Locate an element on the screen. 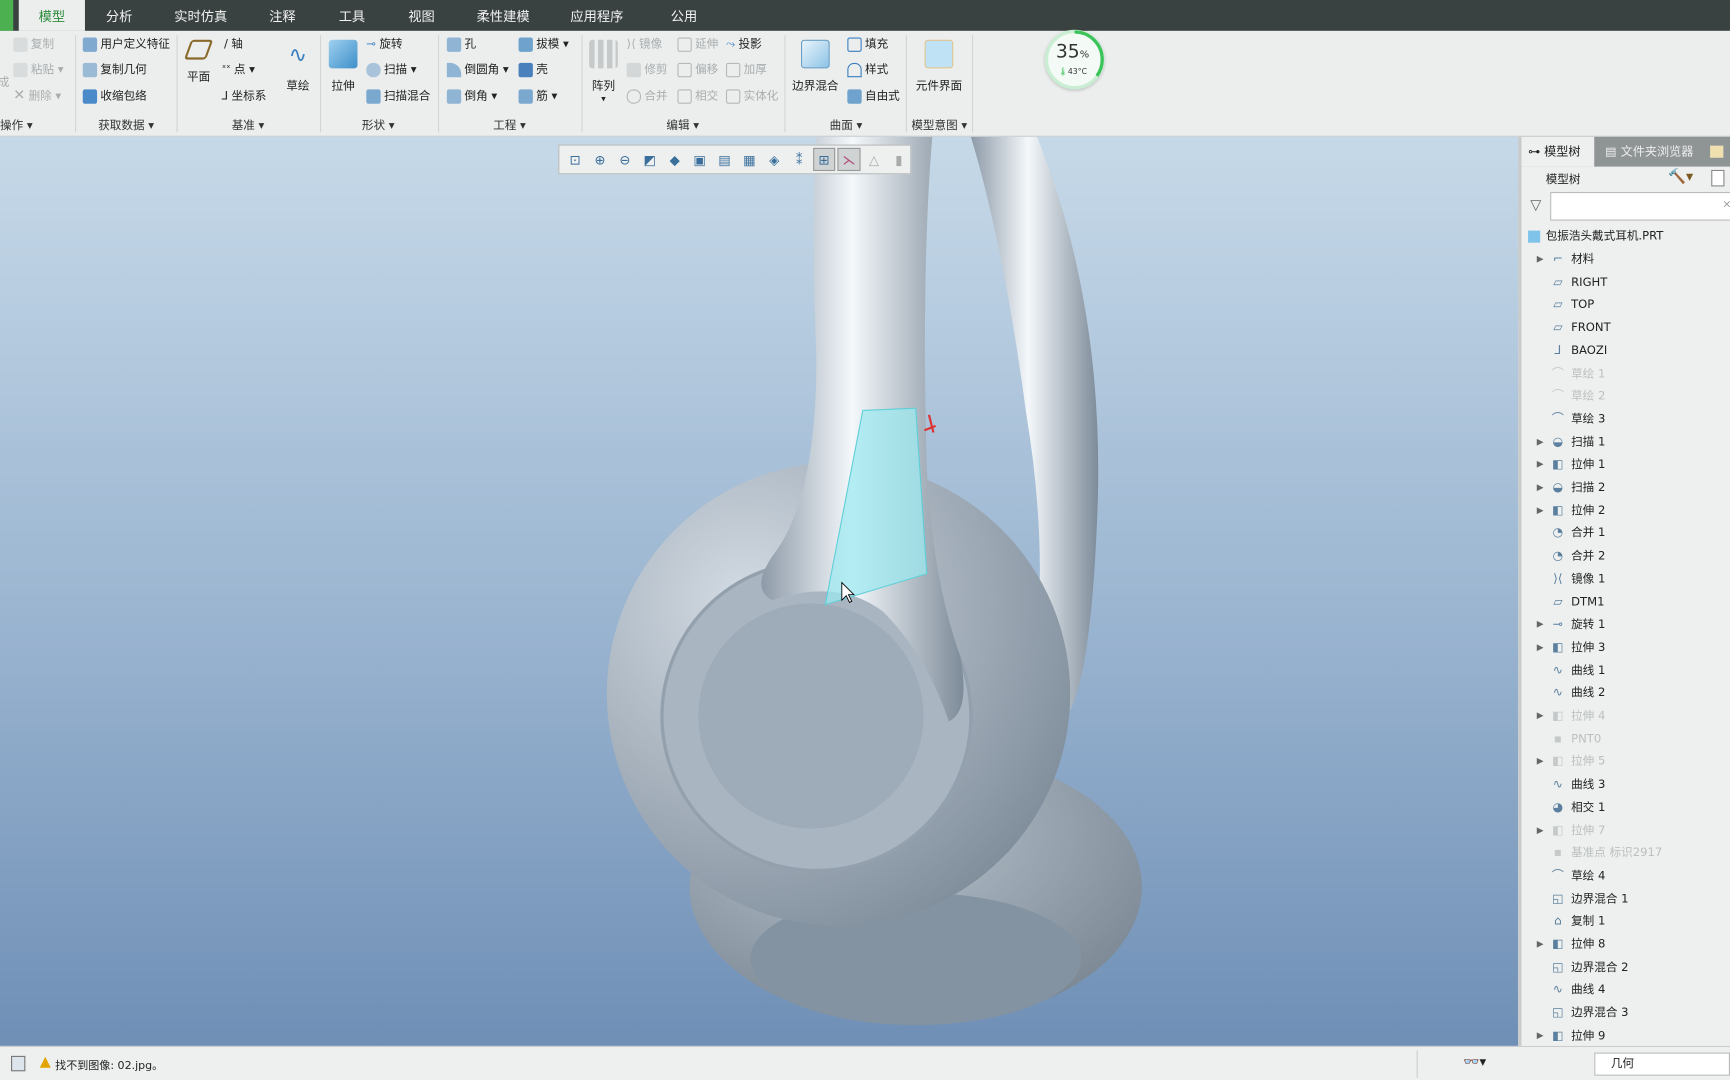  delete-button: ✕ 删除 ▾ is located at coordinates (37, 96).